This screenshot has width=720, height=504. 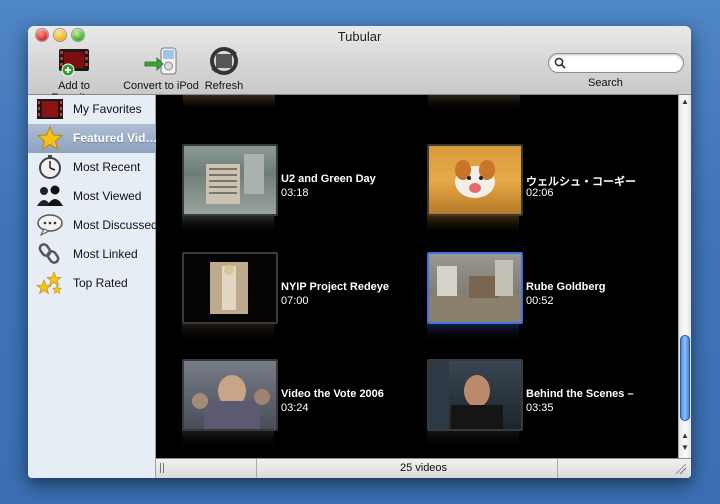 I want to click on sidebar-item-label: Most Linked, so click(x=105, y=254).